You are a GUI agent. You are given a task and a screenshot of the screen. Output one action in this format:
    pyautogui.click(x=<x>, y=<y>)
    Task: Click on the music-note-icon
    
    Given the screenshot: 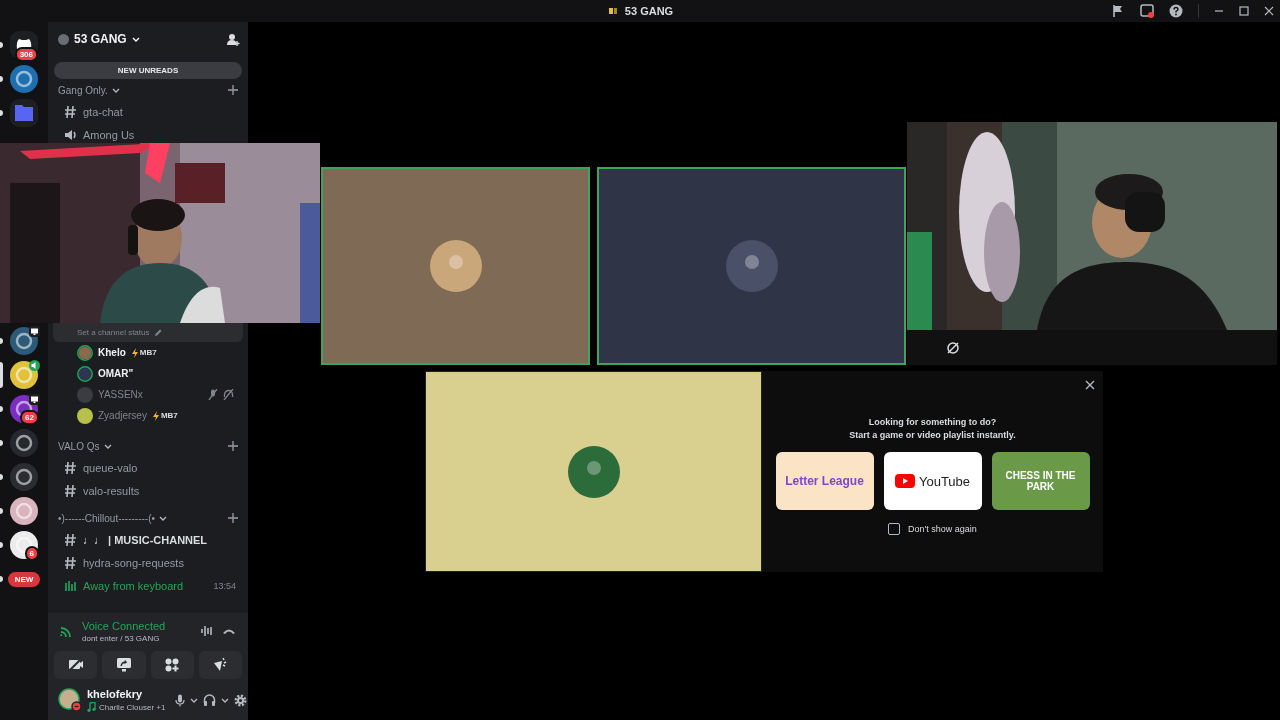 What is the action you would take?
    pyautogui.click(x=91, y=707)
    